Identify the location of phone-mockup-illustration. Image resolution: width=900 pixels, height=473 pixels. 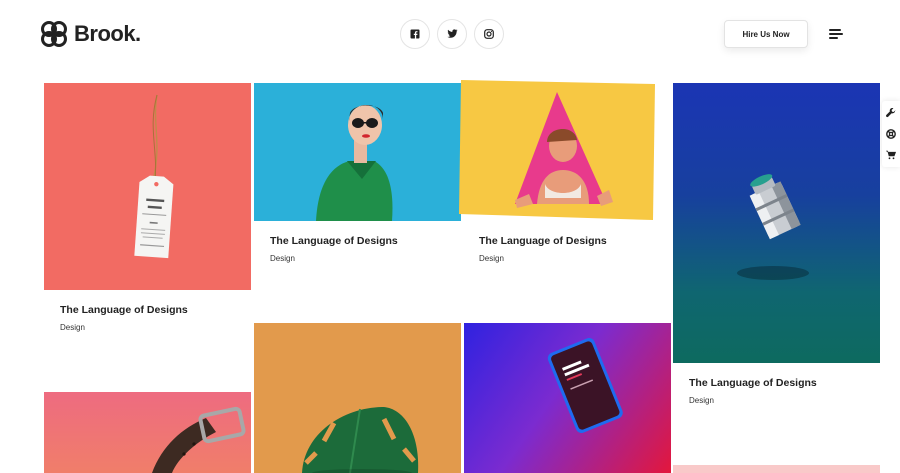
(585, 385).